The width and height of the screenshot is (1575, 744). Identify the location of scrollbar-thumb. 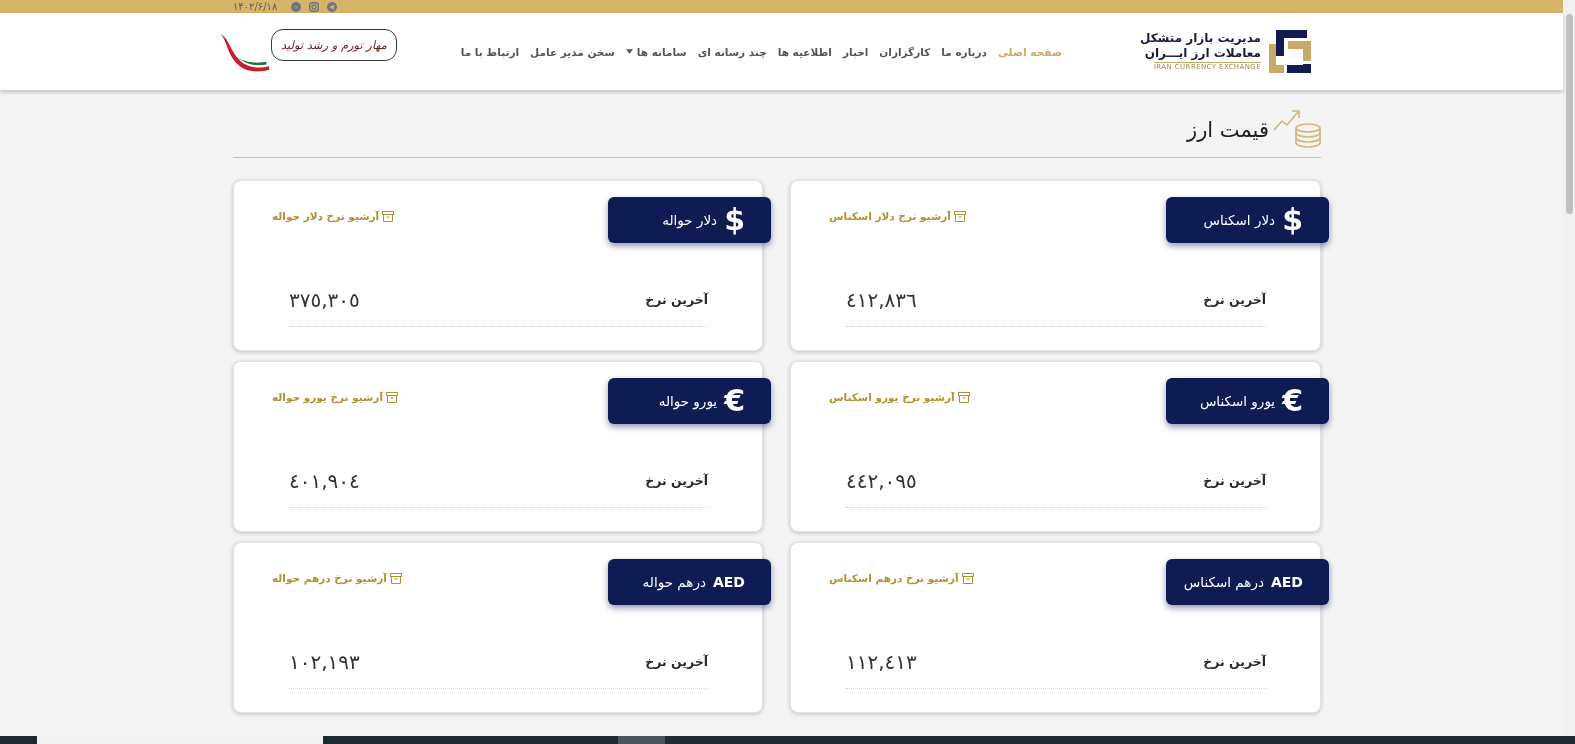
(1569, 114).